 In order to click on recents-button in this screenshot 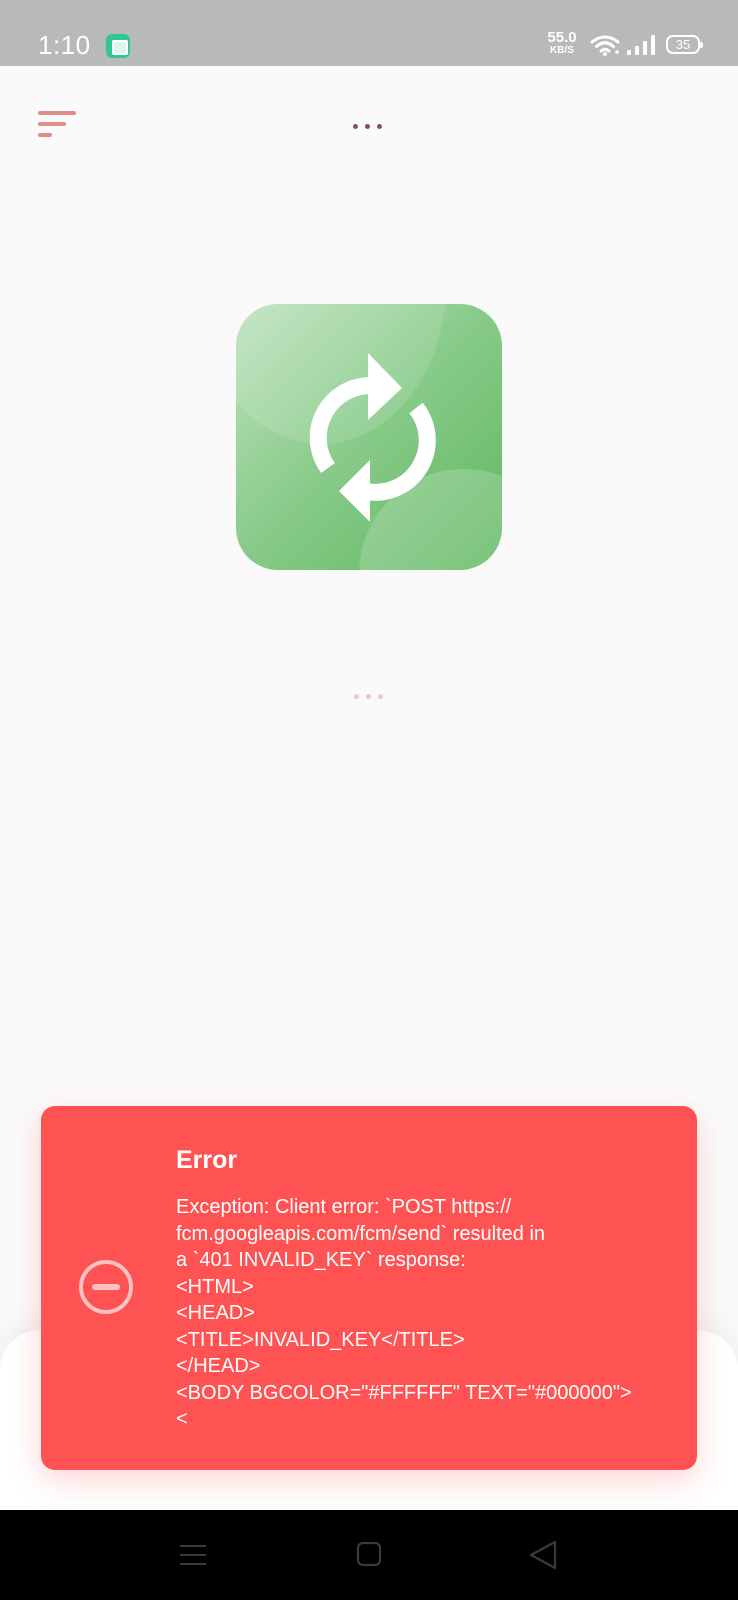, I will do `click(193, 1555)`.